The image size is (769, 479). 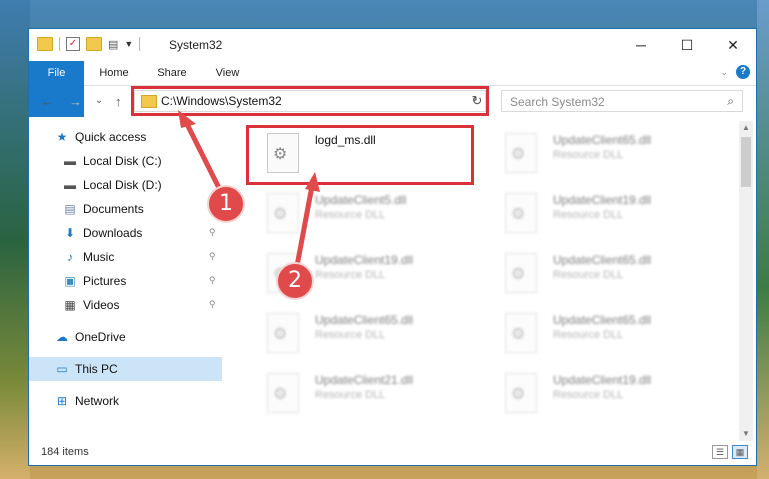 What do you see at coordinates (47, 101) in the screenshot?
I see `back-button: ←` at bounding box center [47, 101].